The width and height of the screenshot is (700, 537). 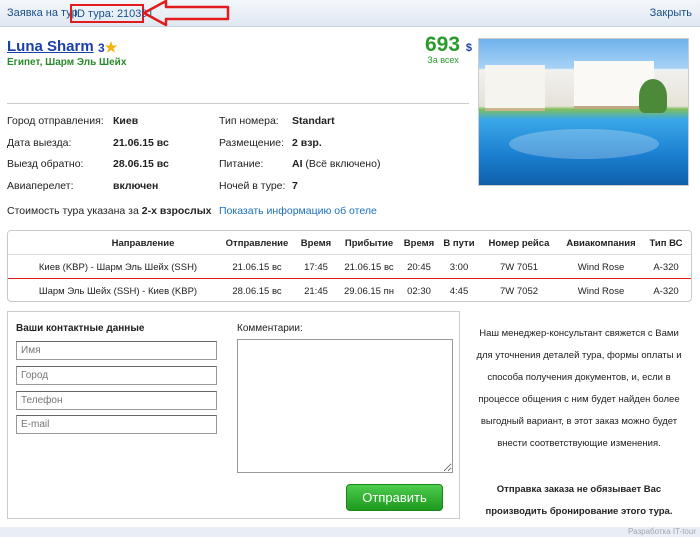 I want to click on tour-id-label: ID тура: 210391, so click(x=112, y=13).